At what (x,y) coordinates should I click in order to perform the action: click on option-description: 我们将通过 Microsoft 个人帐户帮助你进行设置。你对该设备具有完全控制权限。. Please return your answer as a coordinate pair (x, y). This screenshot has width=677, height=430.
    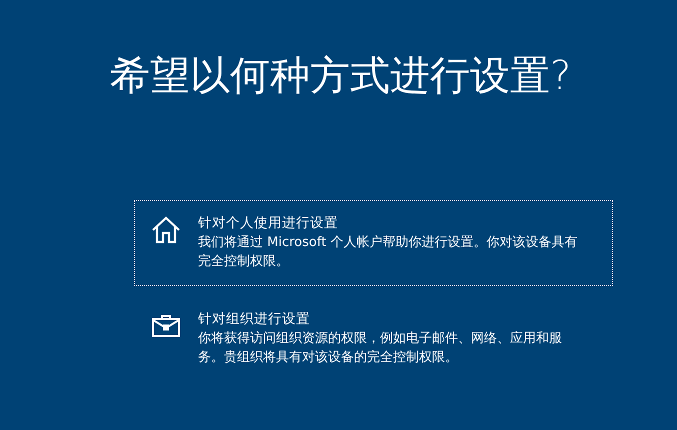
    Looking at the image, I should click on (388, 252).